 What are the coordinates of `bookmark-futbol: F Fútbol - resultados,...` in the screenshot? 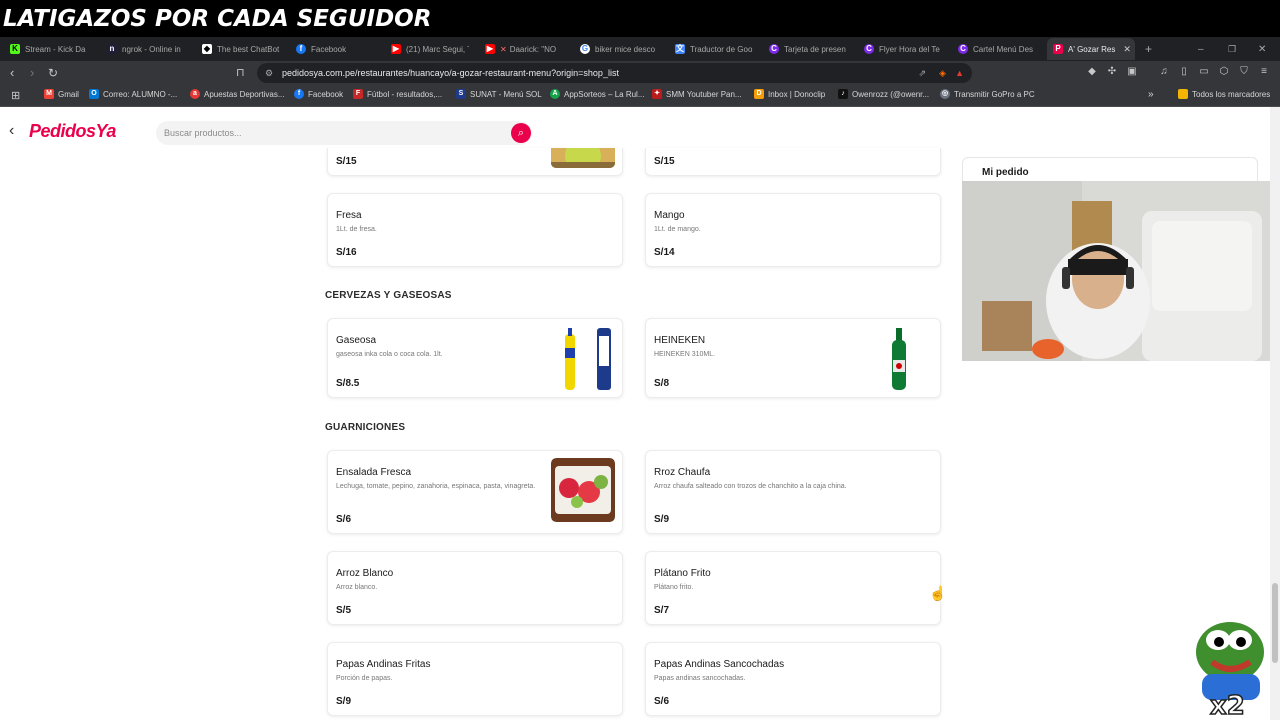 It's located at (397, 94).